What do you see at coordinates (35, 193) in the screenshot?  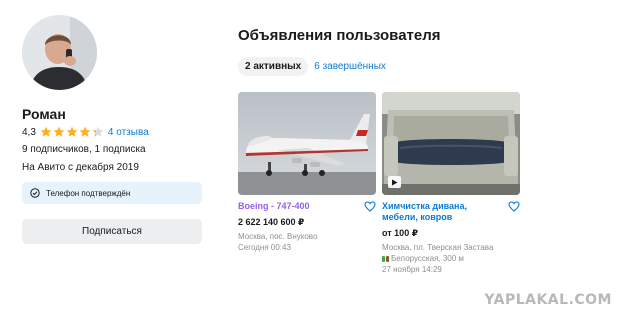 I see `check-circle-icon` at bounding box center [35, 193].